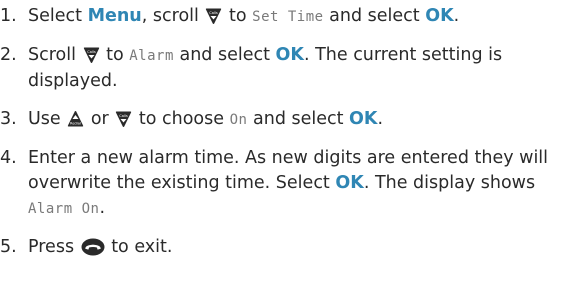 The image size is (577, 294). What do you see at coordinates (173, 16) in the screenshot?
I see `step-text: , scroll` at bounding box center [173, 16].